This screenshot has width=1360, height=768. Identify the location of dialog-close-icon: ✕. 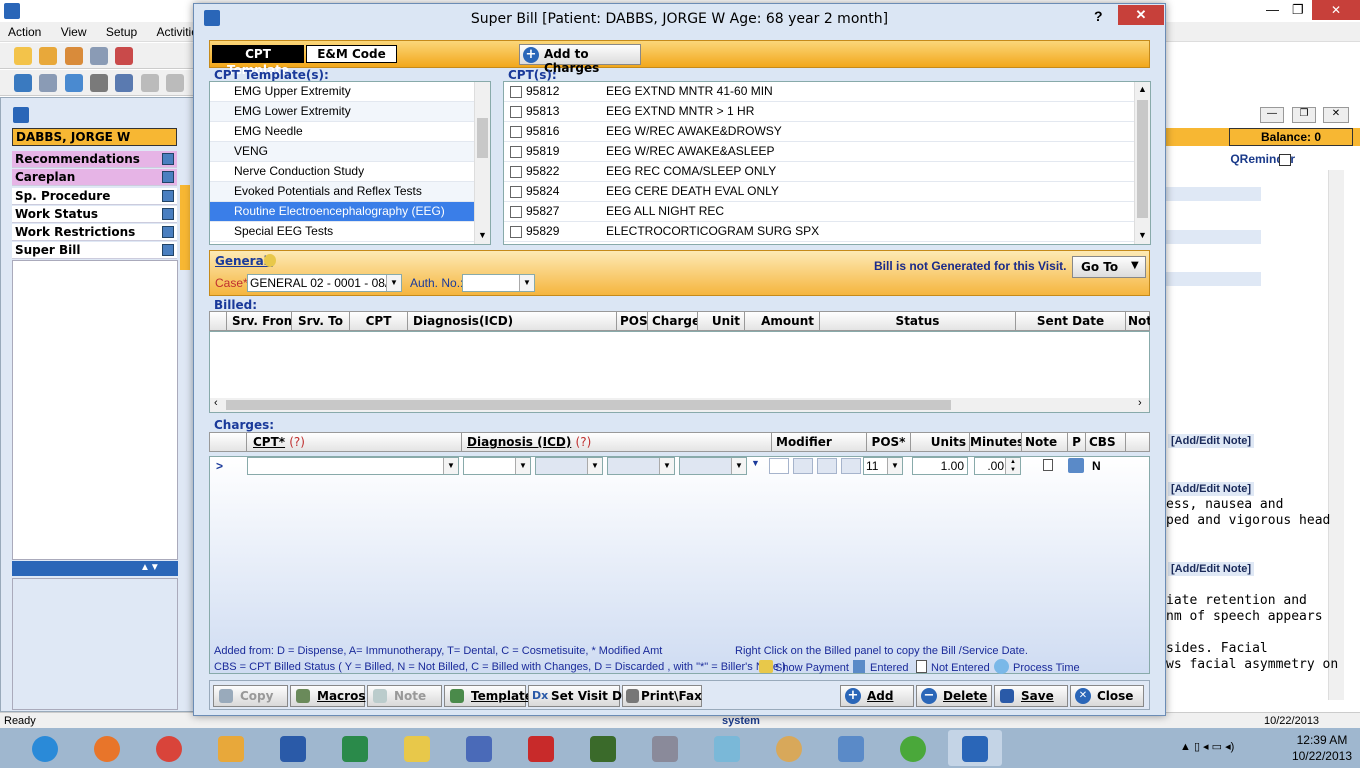
(1141, 15).